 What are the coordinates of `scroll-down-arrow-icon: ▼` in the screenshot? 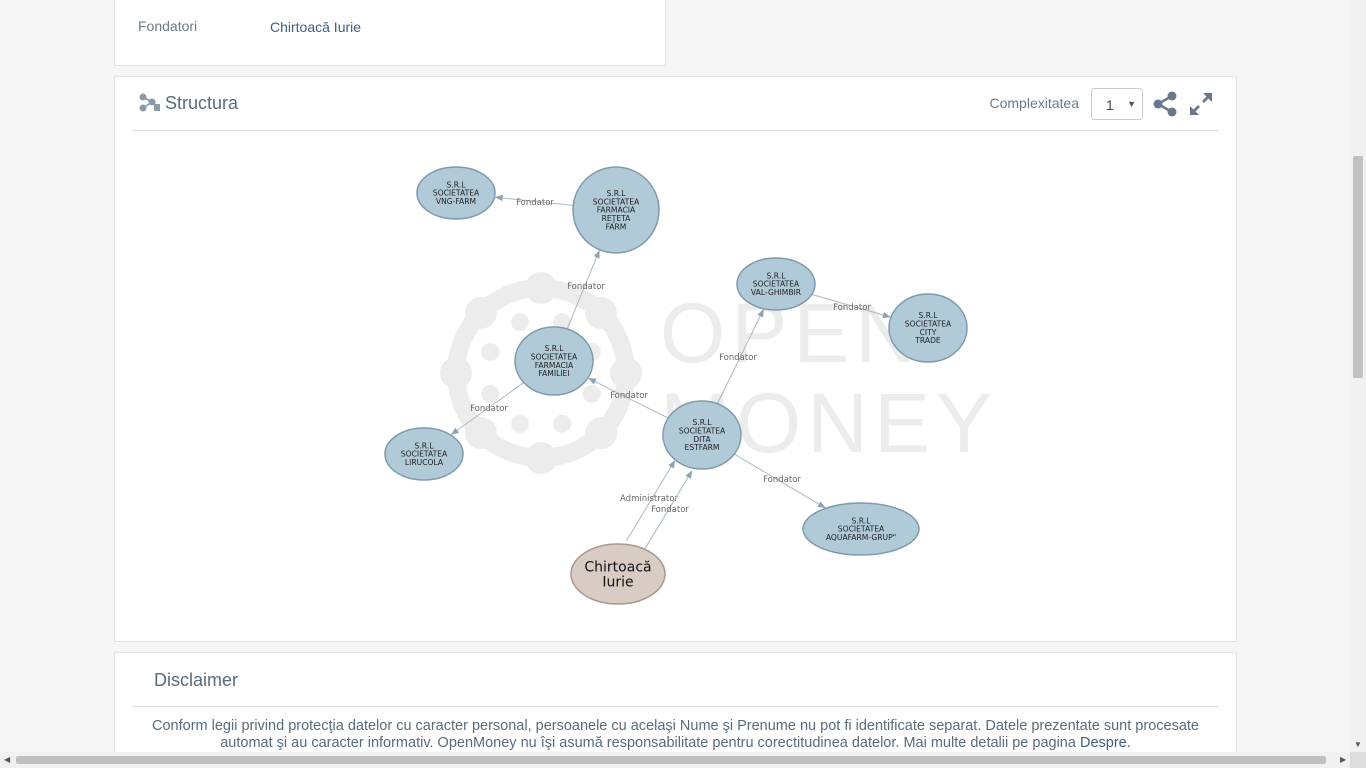 It's located at (1358, 744).